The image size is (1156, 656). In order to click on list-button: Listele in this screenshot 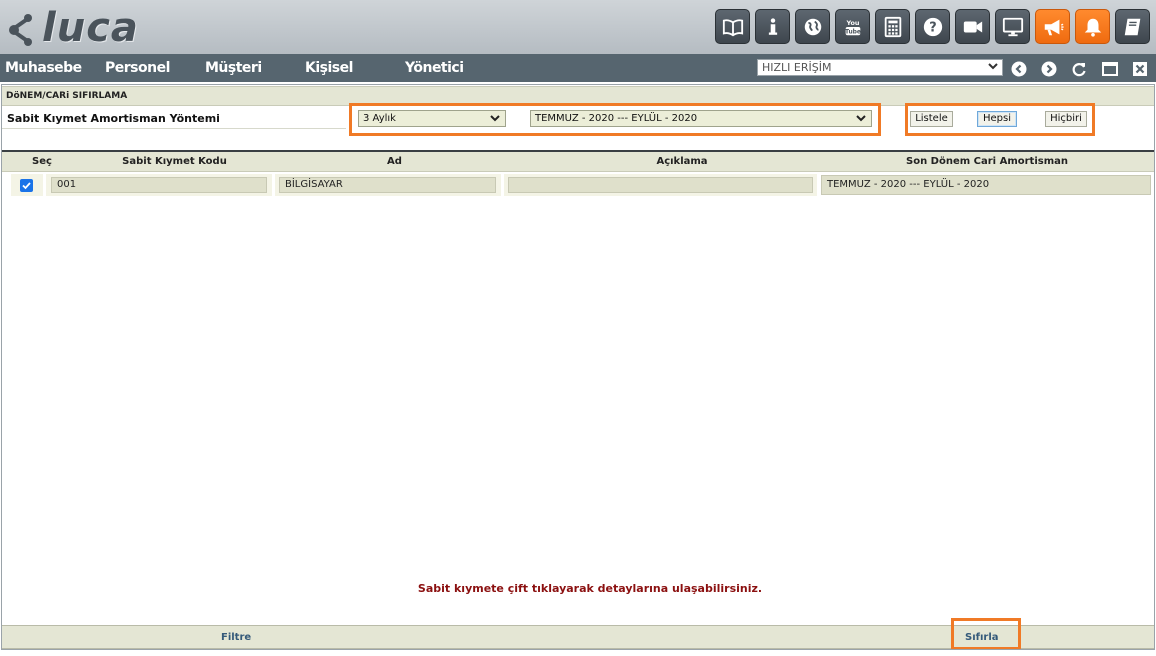, I will do `click(931, 119)`.